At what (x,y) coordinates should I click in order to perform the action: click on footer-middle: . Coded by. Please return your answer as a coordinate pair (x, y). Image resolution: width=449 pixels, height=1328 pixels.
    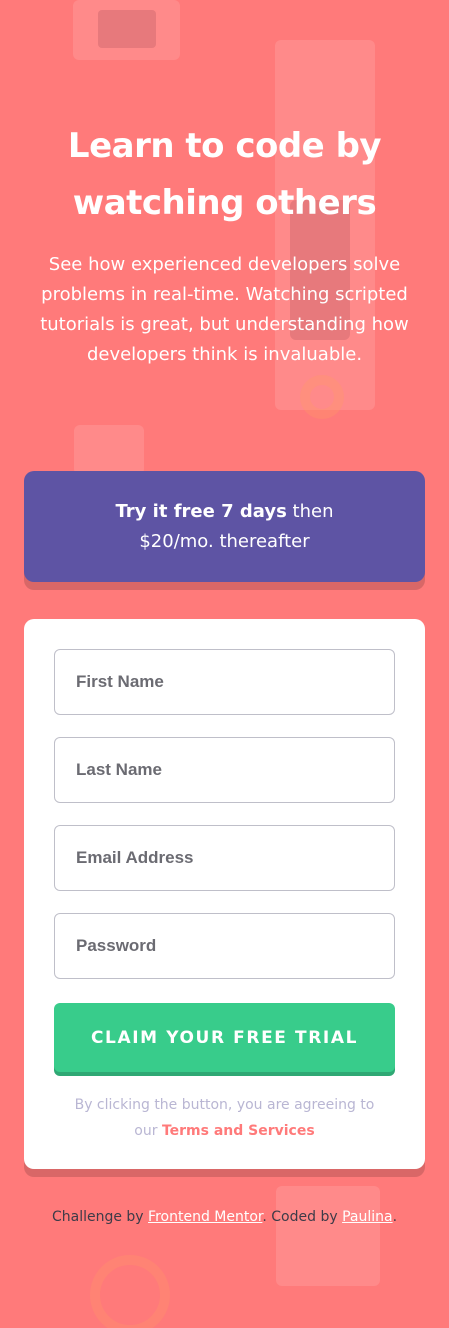
    Looking at the image, I should click on (302, 1217).